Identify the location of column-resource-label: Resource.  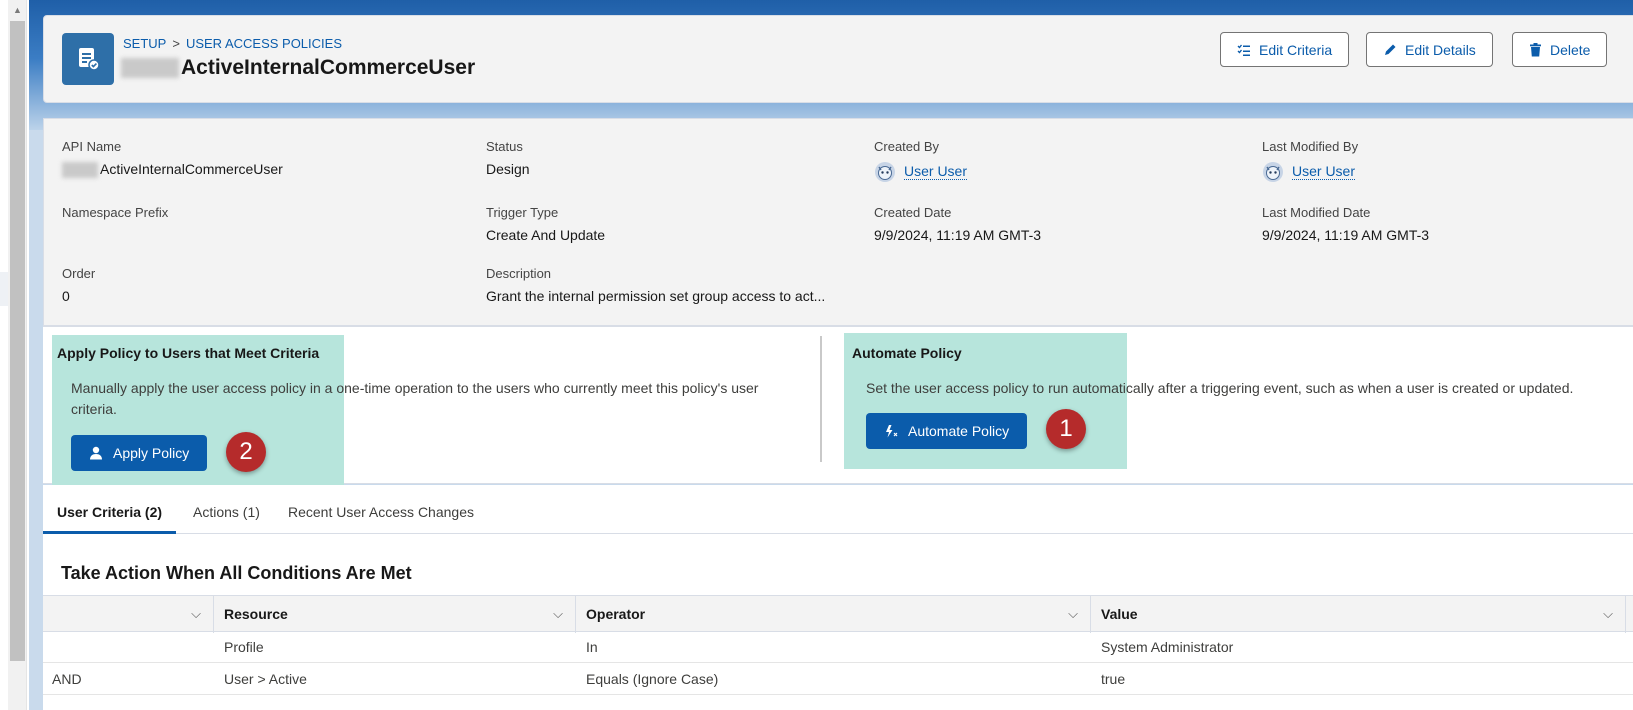
(256, 614).